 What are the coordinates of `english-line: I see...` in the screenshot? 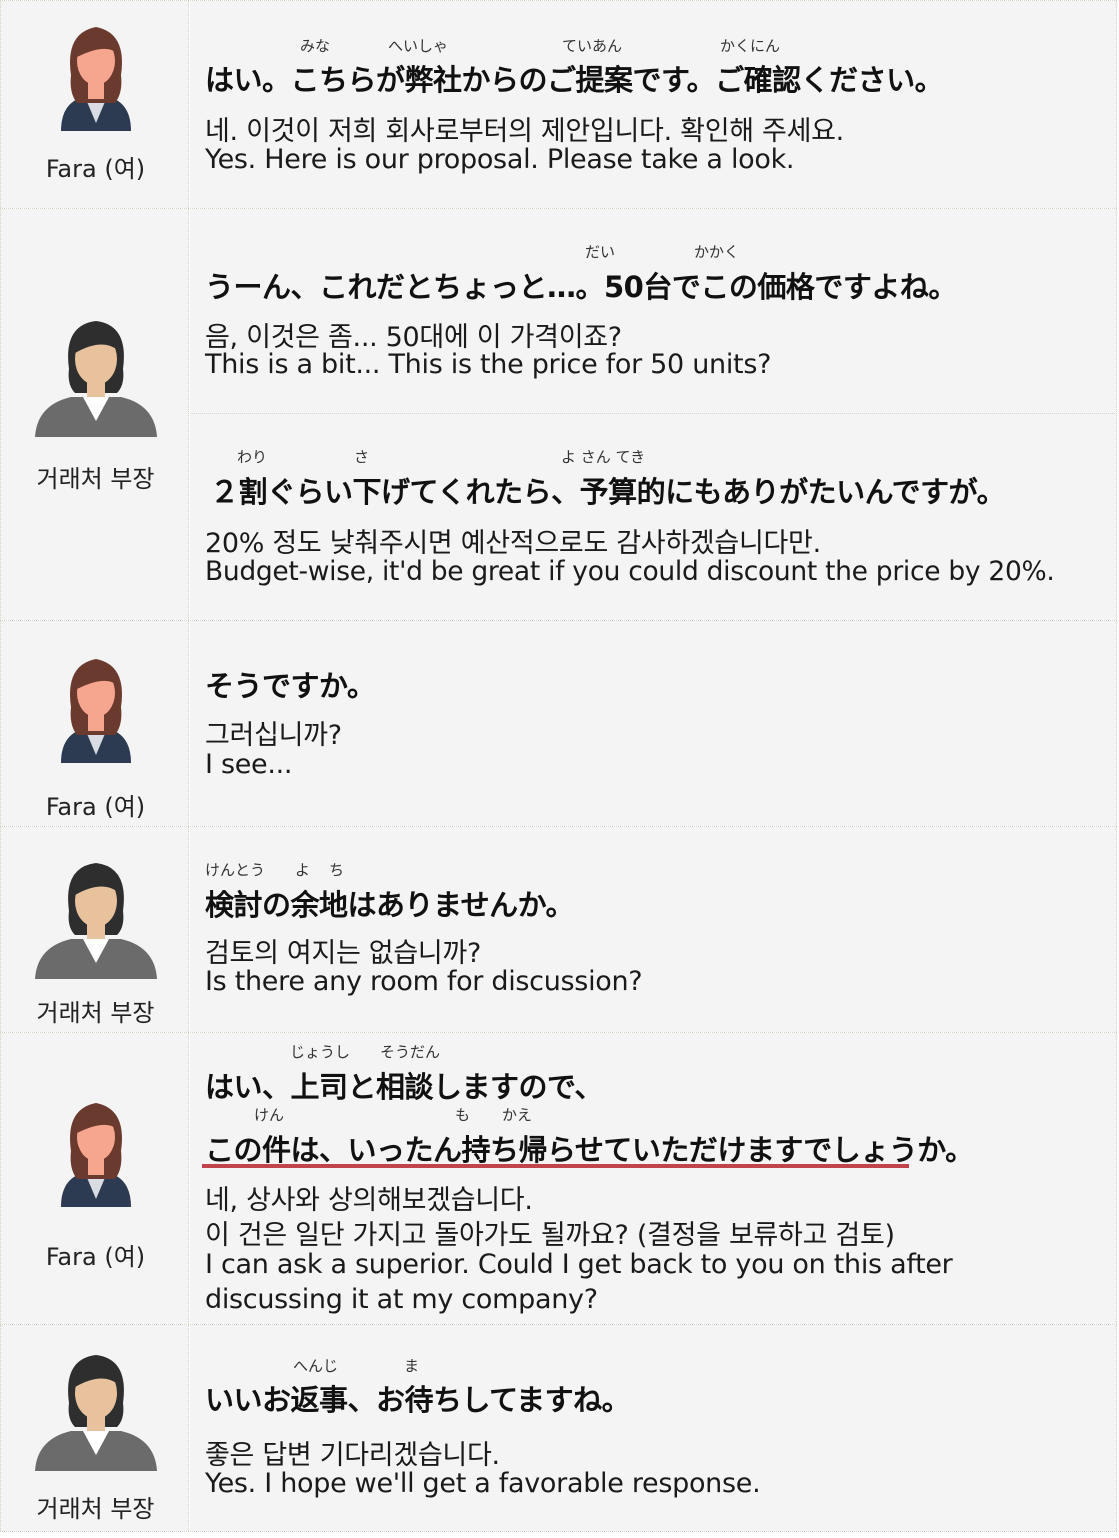 It's located at (249, 764).